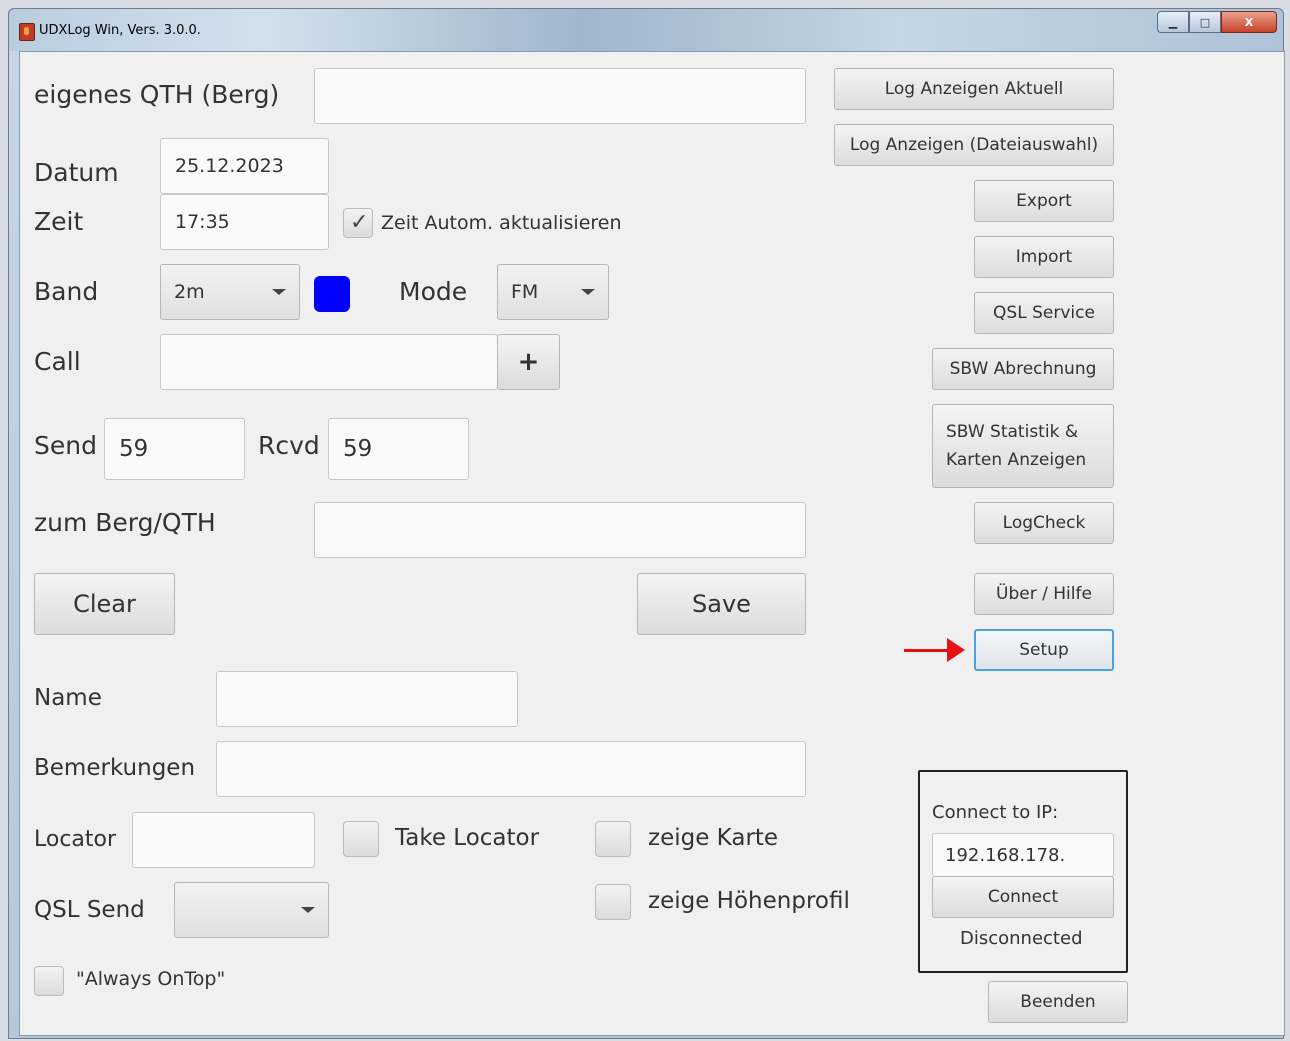 The width and height of the screenshot is (1290, 1041). Describe the element at coordinates (1044, 650) in the screenshot. I see `setup-button: Setup` at that location.